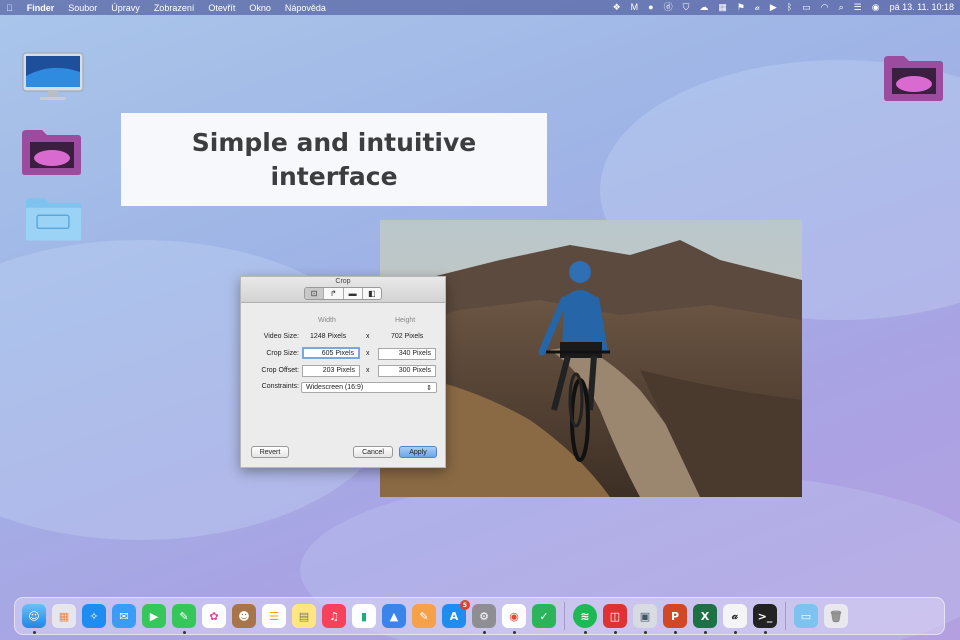  What do you see at coordinates (41, 8) in the screenshot?
I see `menu-app-name: Finder` at bounding box center [41, 8].